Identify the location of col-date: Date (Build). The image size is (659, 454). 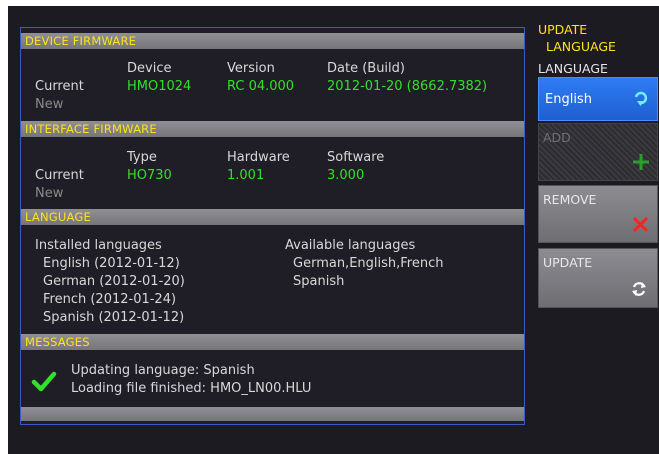
(366, 68).